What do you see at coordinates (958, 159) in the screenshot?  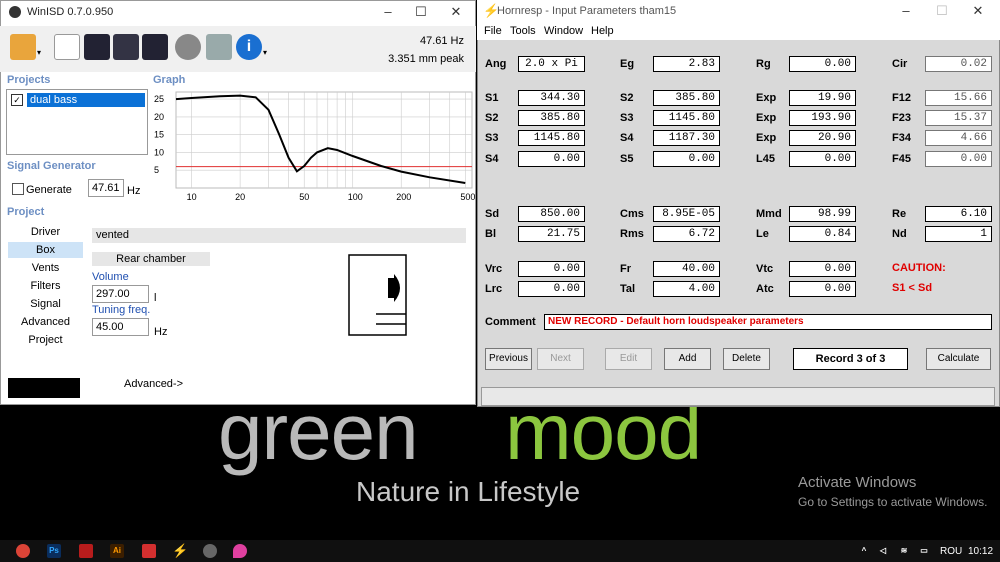 I see `param-input-f45: 0.00` at bounding box center [958, 159].